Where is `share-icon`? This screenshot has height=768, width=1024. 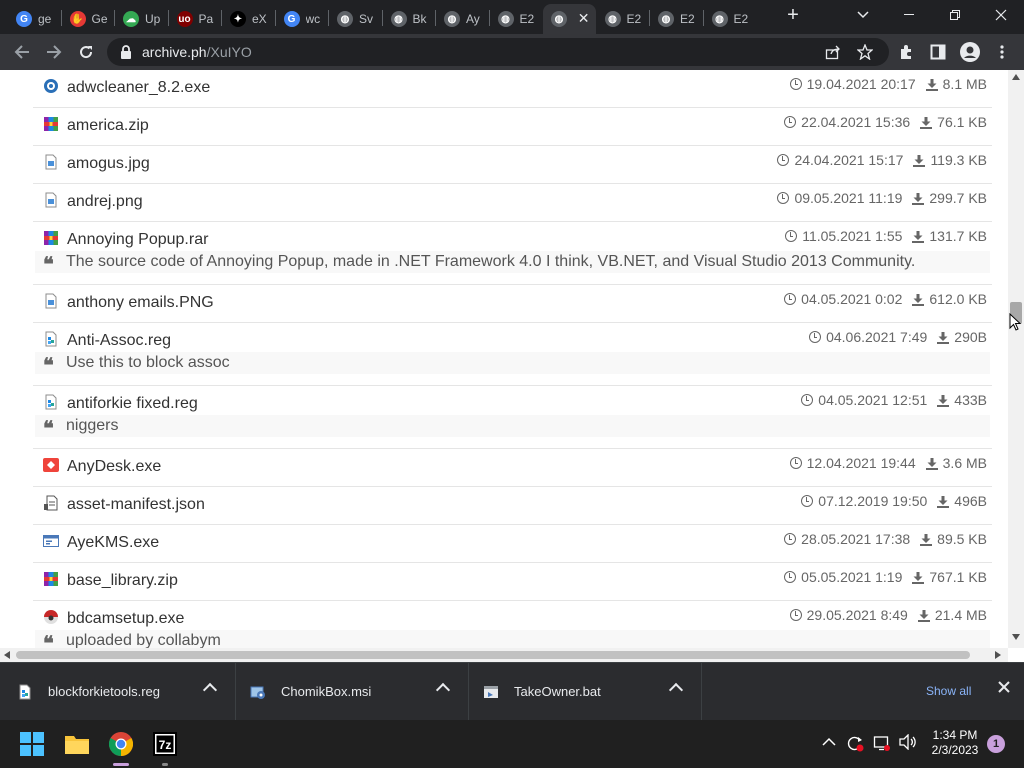
share-icon is located at coordinates (833, 52).